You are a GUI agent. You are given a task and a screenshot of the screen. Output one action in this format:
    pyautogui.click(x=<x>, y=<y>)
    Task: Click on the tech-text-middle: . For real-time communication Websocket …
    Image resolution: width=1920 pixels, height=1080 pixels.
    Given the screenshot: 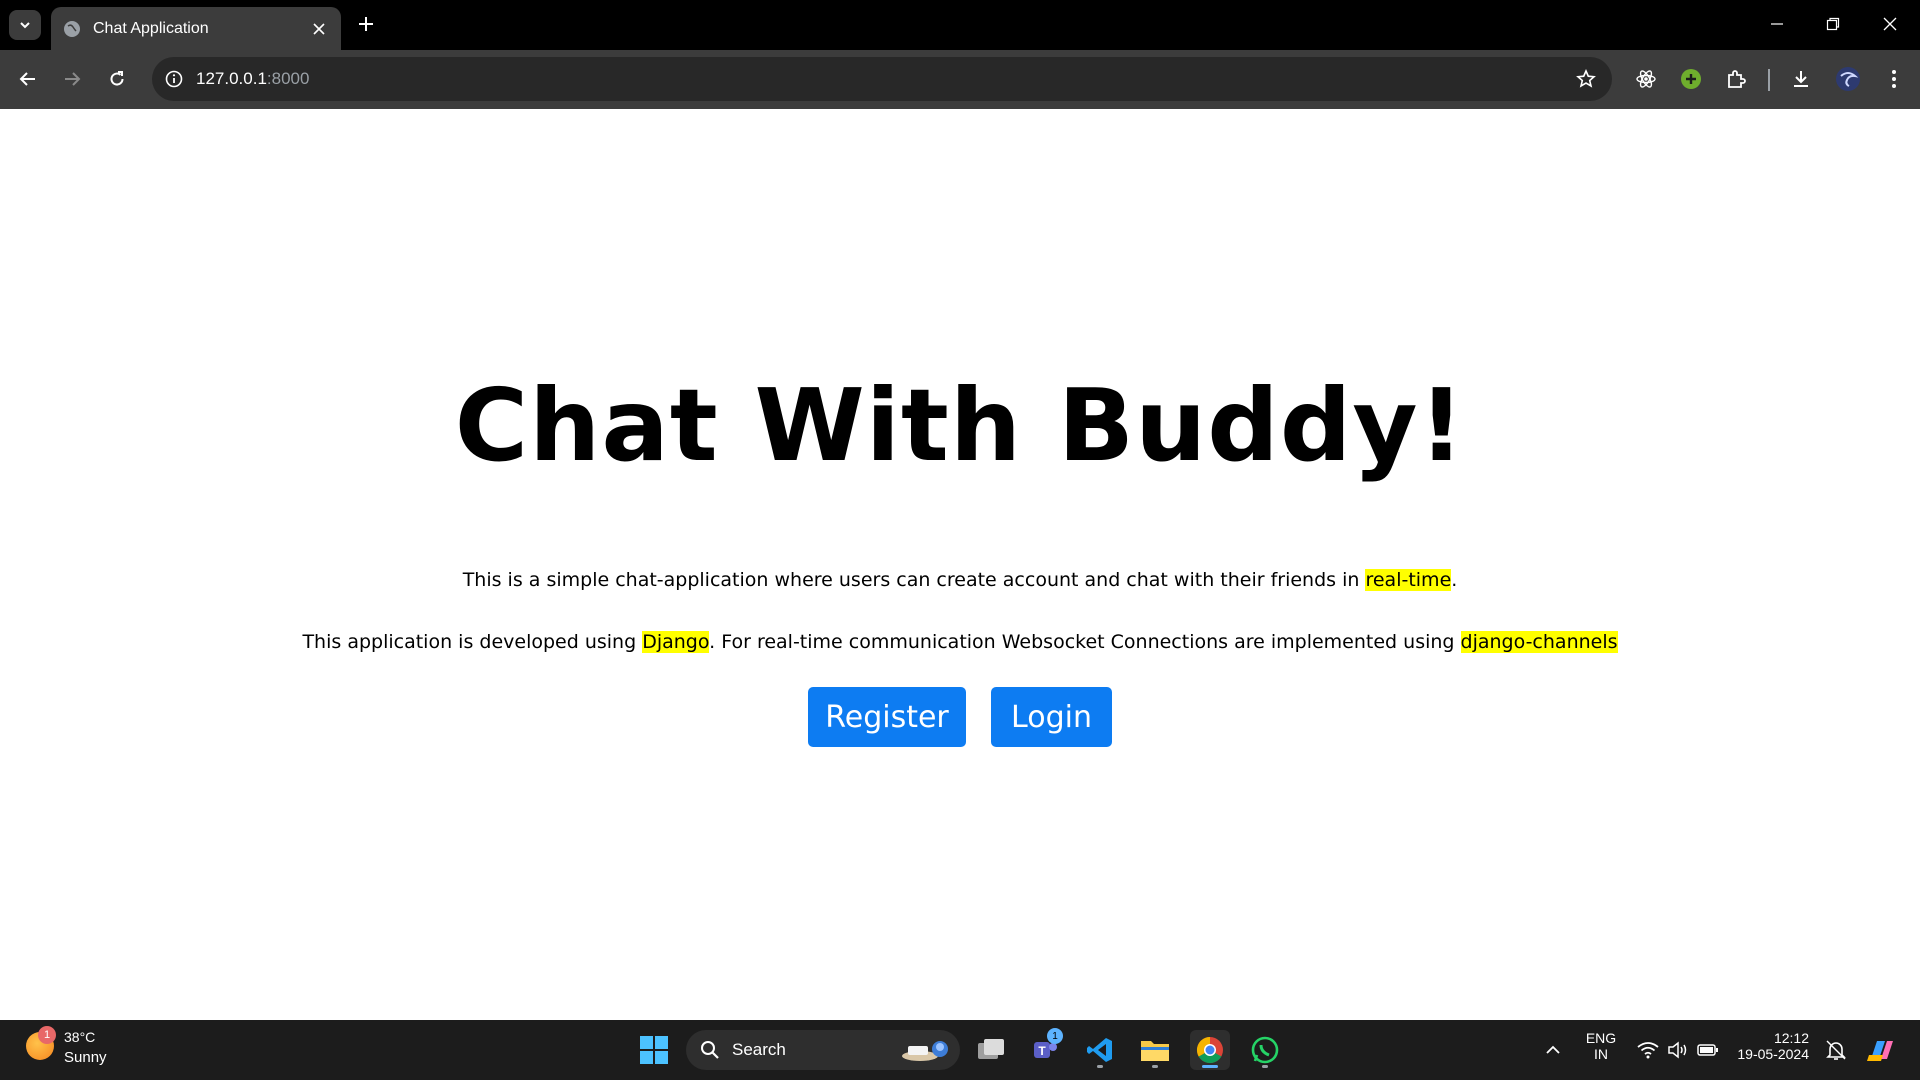 What is the action you would take?
    pyautogui.click(x=1085, y=642)
    